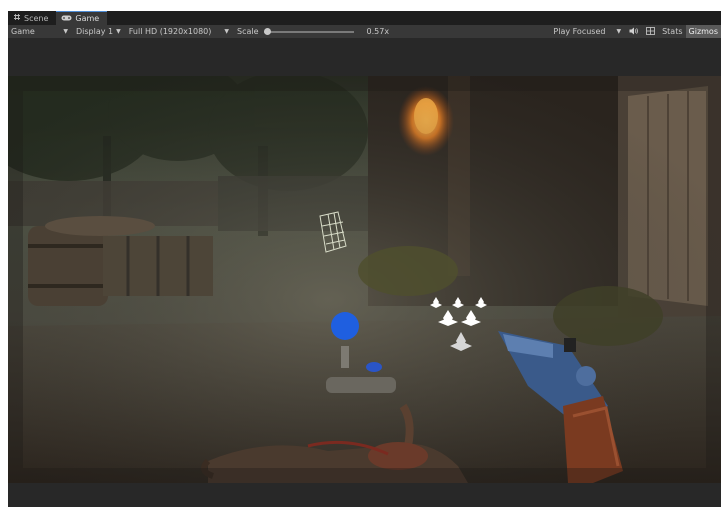  Describe the element at coordinates (364, 18) in the screenshot. I see `tab-bar: Scene Game` at that location.